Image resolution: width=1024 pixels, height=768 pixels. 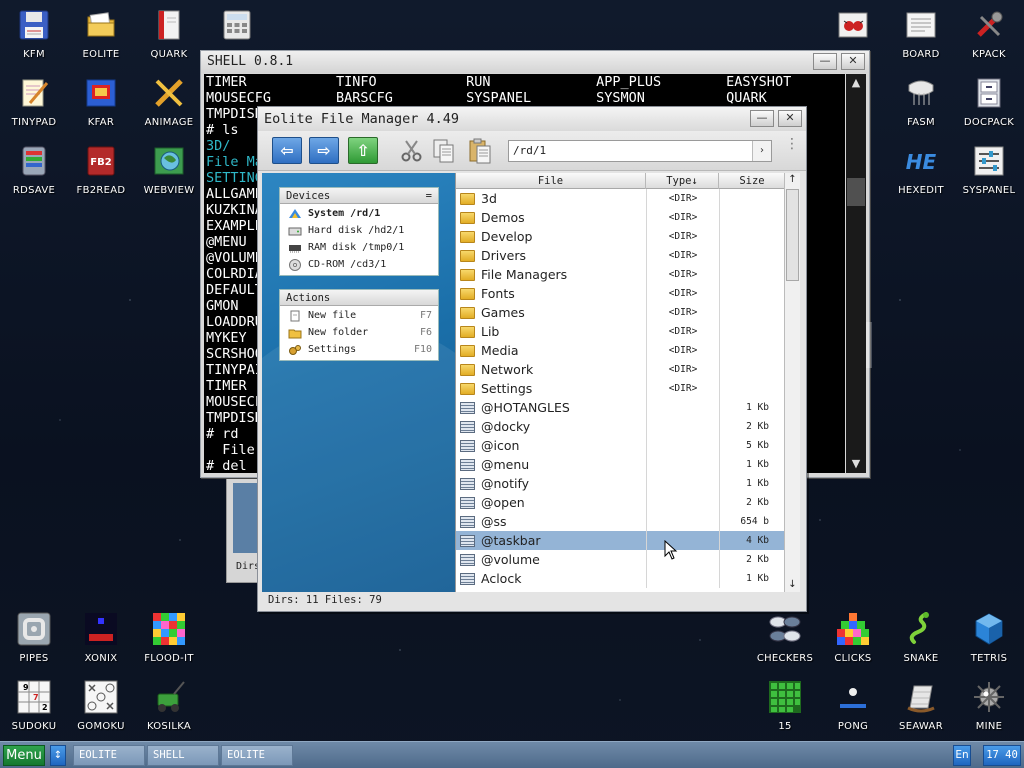 What do you see at coordinates (785, 713) in the screenshot?
I see `desktop-icon-15: 15` at bounding box center [785, 713].